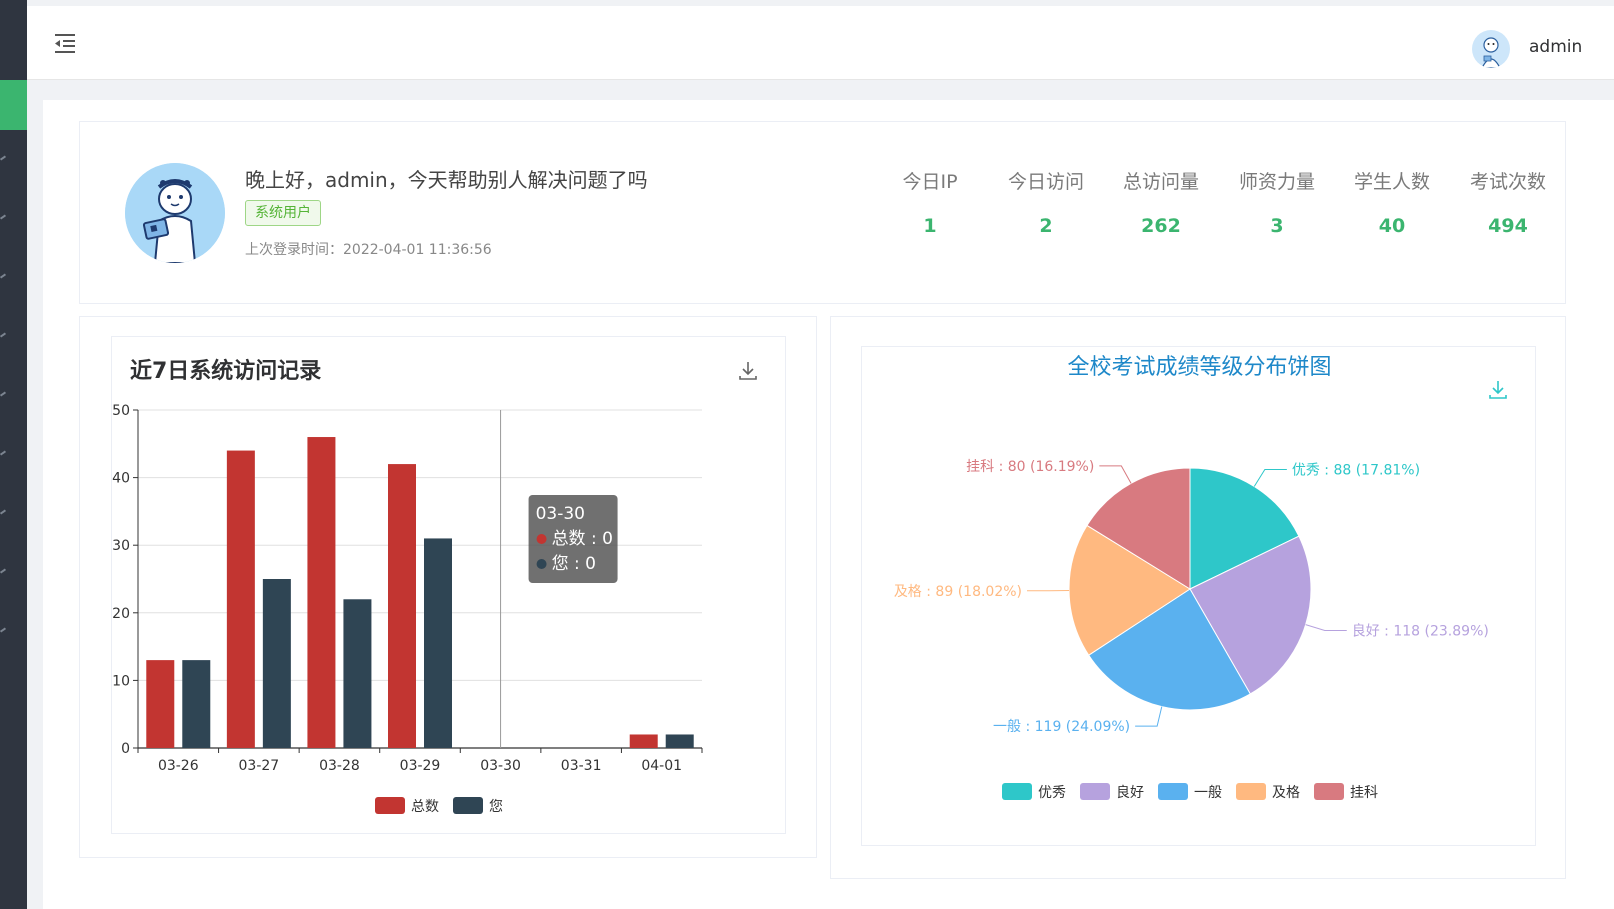 This screenshot has width=1614, height=909. Describe the element at coordinates (1046, 202) in the screenshot. I see `stat-today-visits: 今日访问 2` at that location.